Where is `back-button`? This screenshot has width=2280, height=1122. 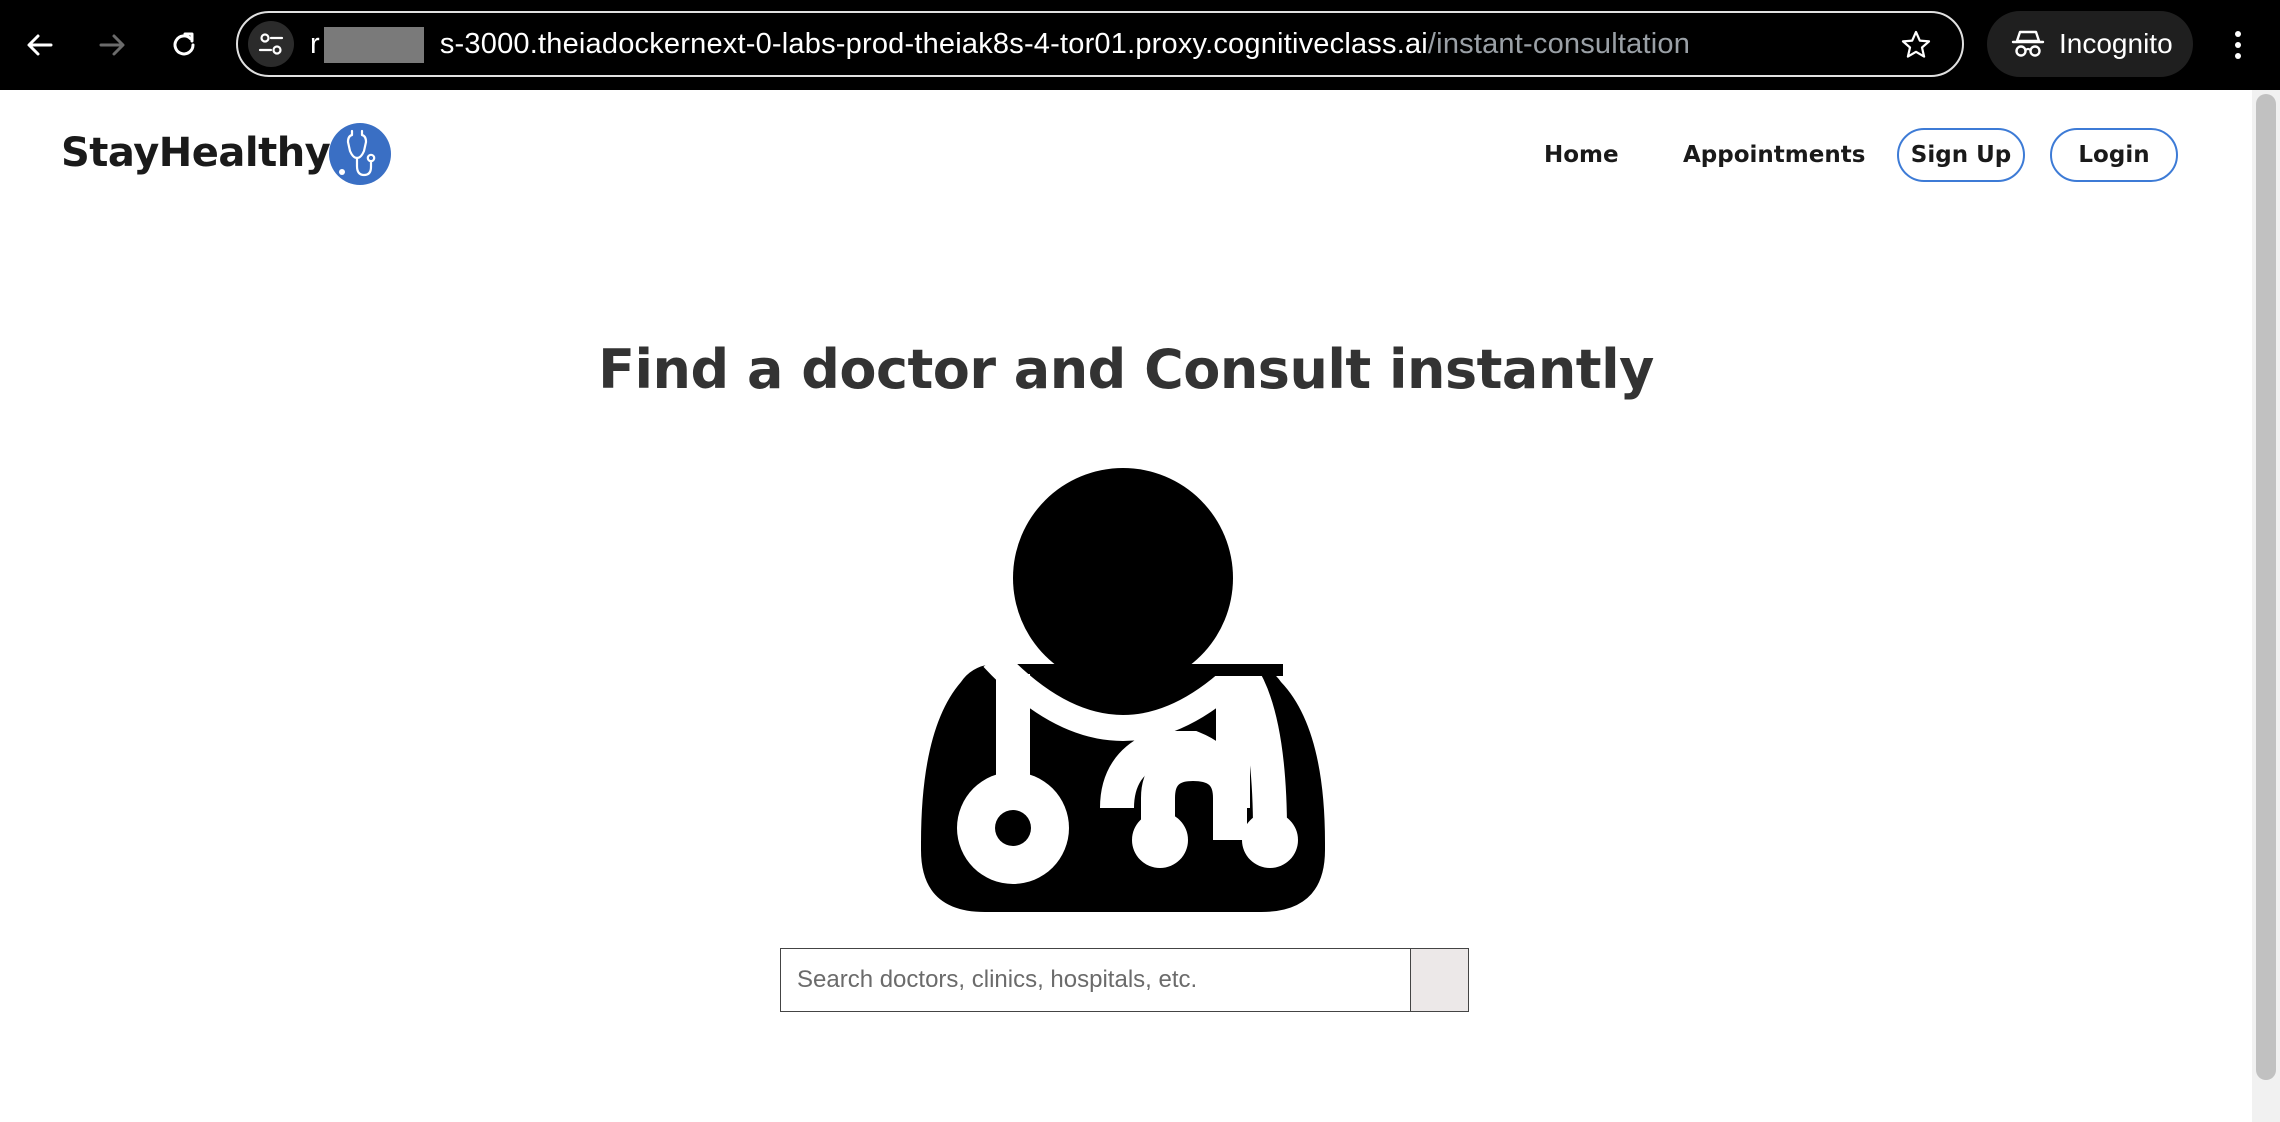
back-button is located at coordinates (40, 45).